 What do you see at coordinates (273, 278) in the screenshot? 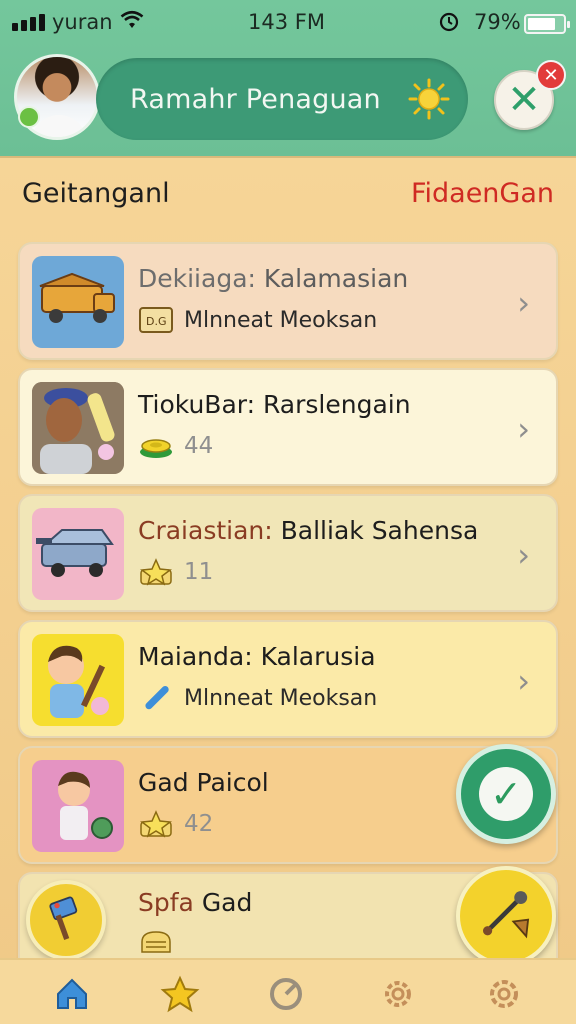
I see `card-title: Dekiiaga: Kalamasian` at bounding box center [273, 278].